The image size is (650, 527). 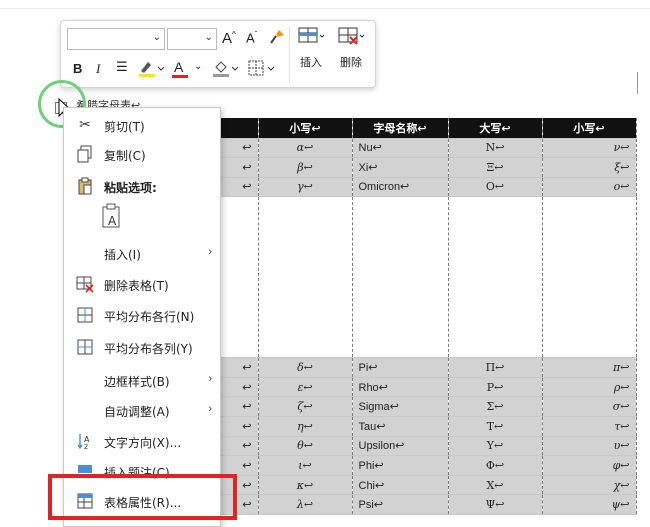 What do you see at coordinates (495, 387) in the screenshot?
I see `table-cell: Ρ↩` at bounding box center [495, 387].